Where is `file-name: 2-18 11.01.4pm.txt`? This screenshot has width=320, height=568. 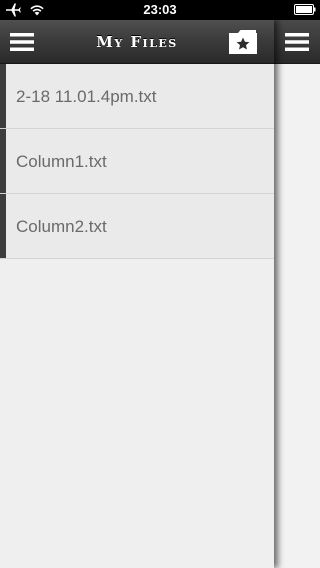
file-name: 2-18 11.01.4pm.txt is located at coordinates (86, 96).